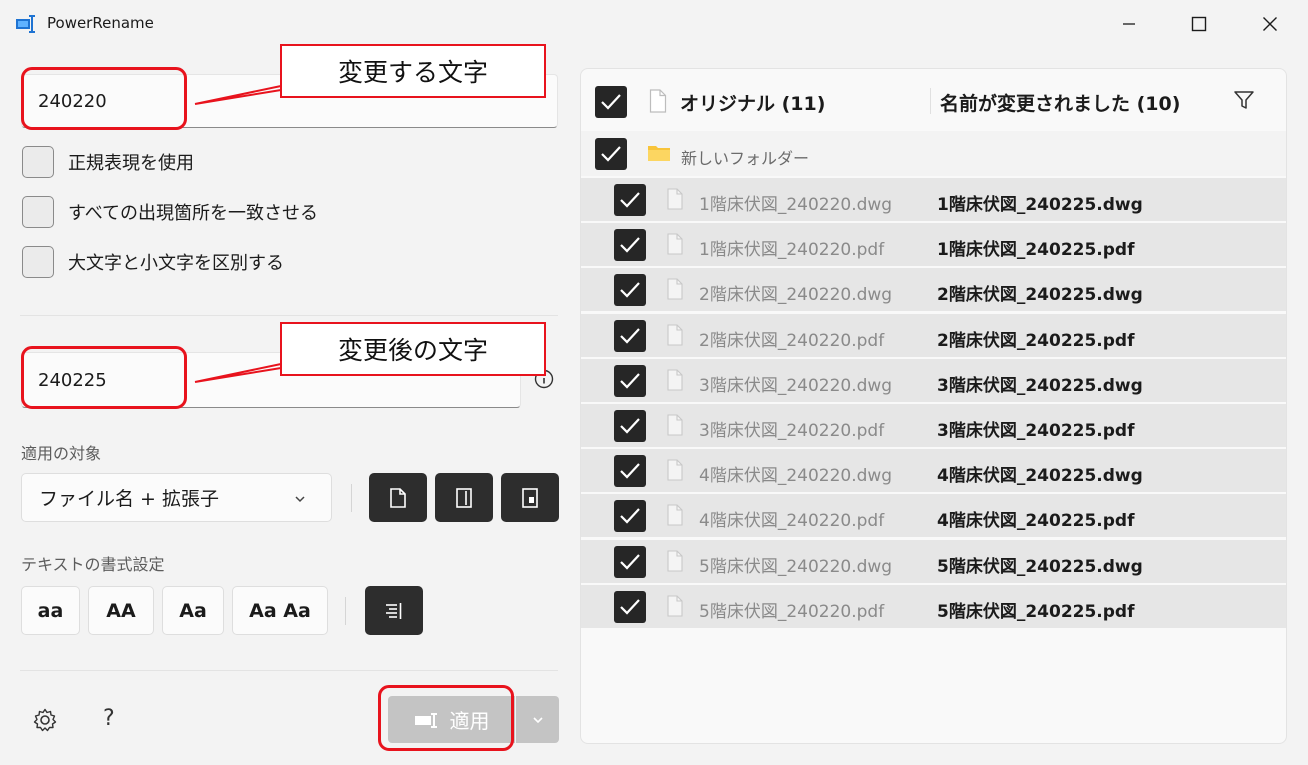 This screenshot has width=1308, height=765. What do you see at coordinates (45, 720) in the screenshot?
I see `gear-icon` at bounding box center [45, 720].